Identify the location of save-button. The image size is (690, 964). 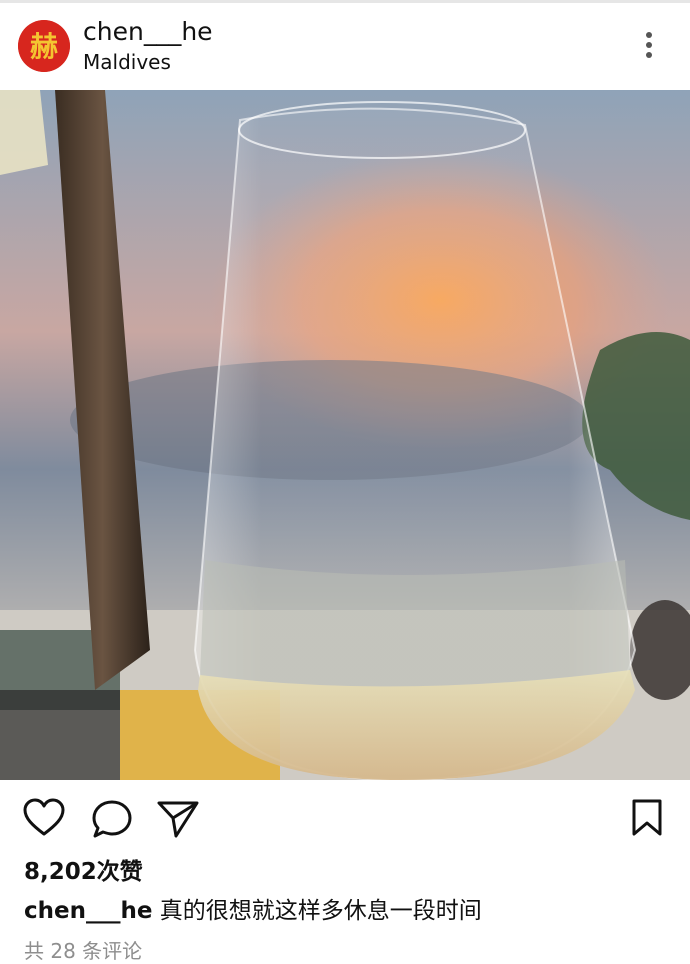
(647, 820).